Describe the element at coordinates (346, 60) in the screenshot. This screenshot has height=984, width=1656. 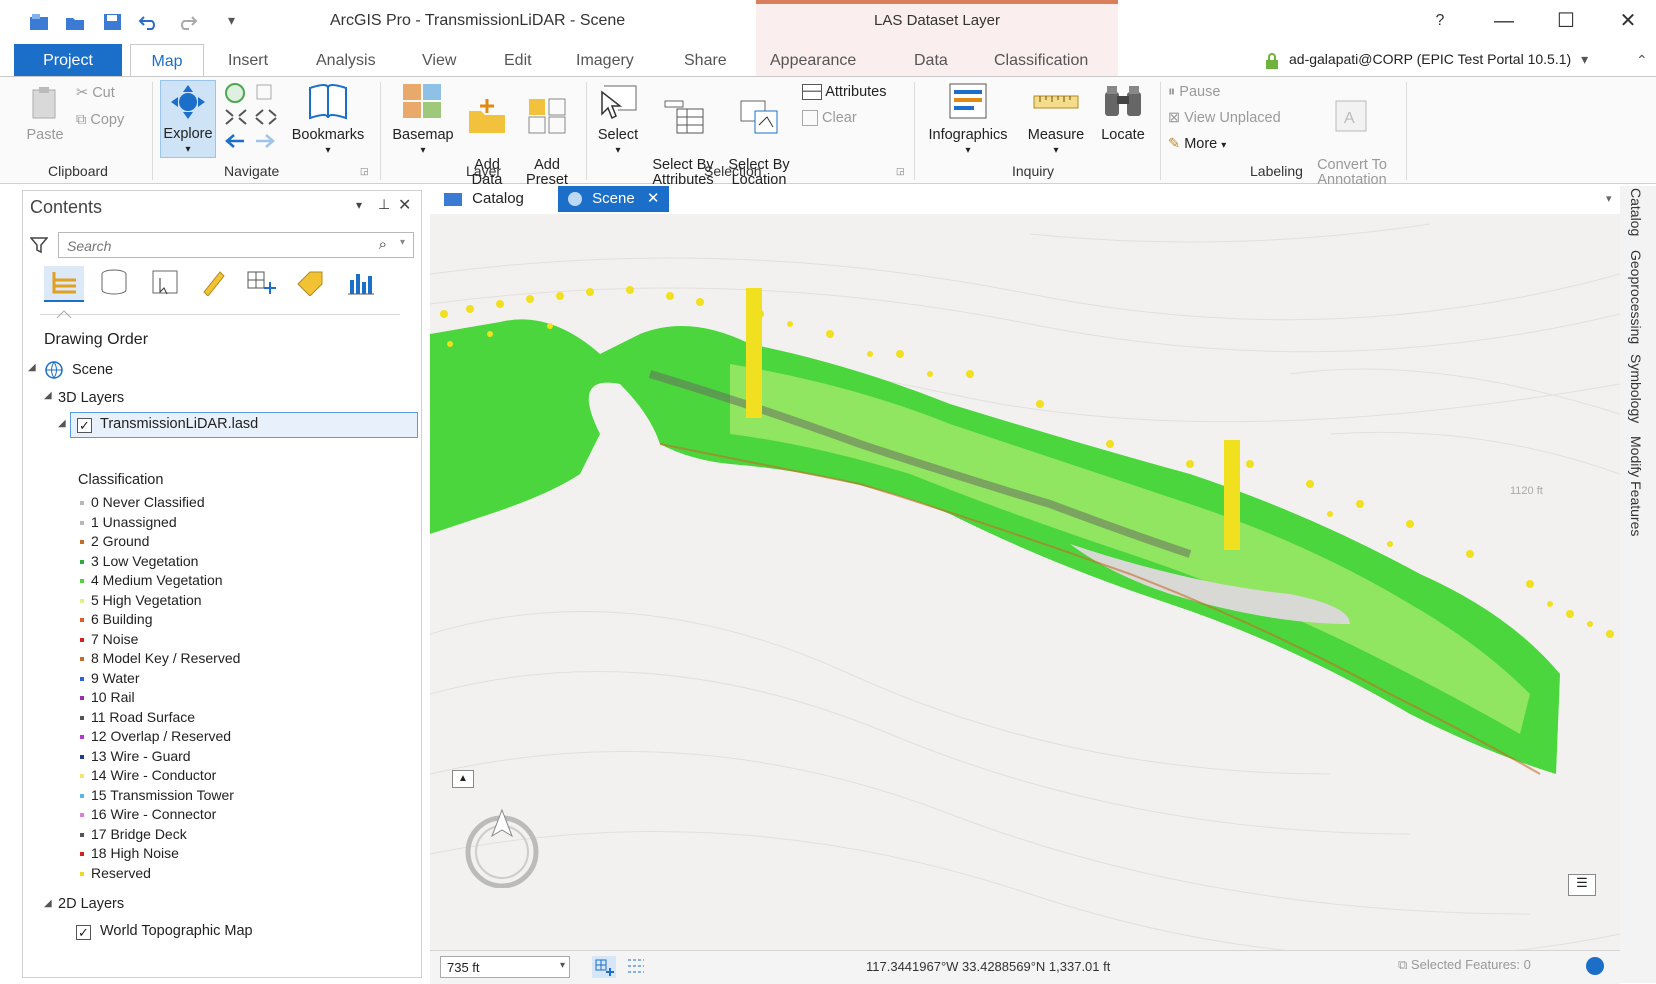
I see `tab-analysis: Analysis` at that location.